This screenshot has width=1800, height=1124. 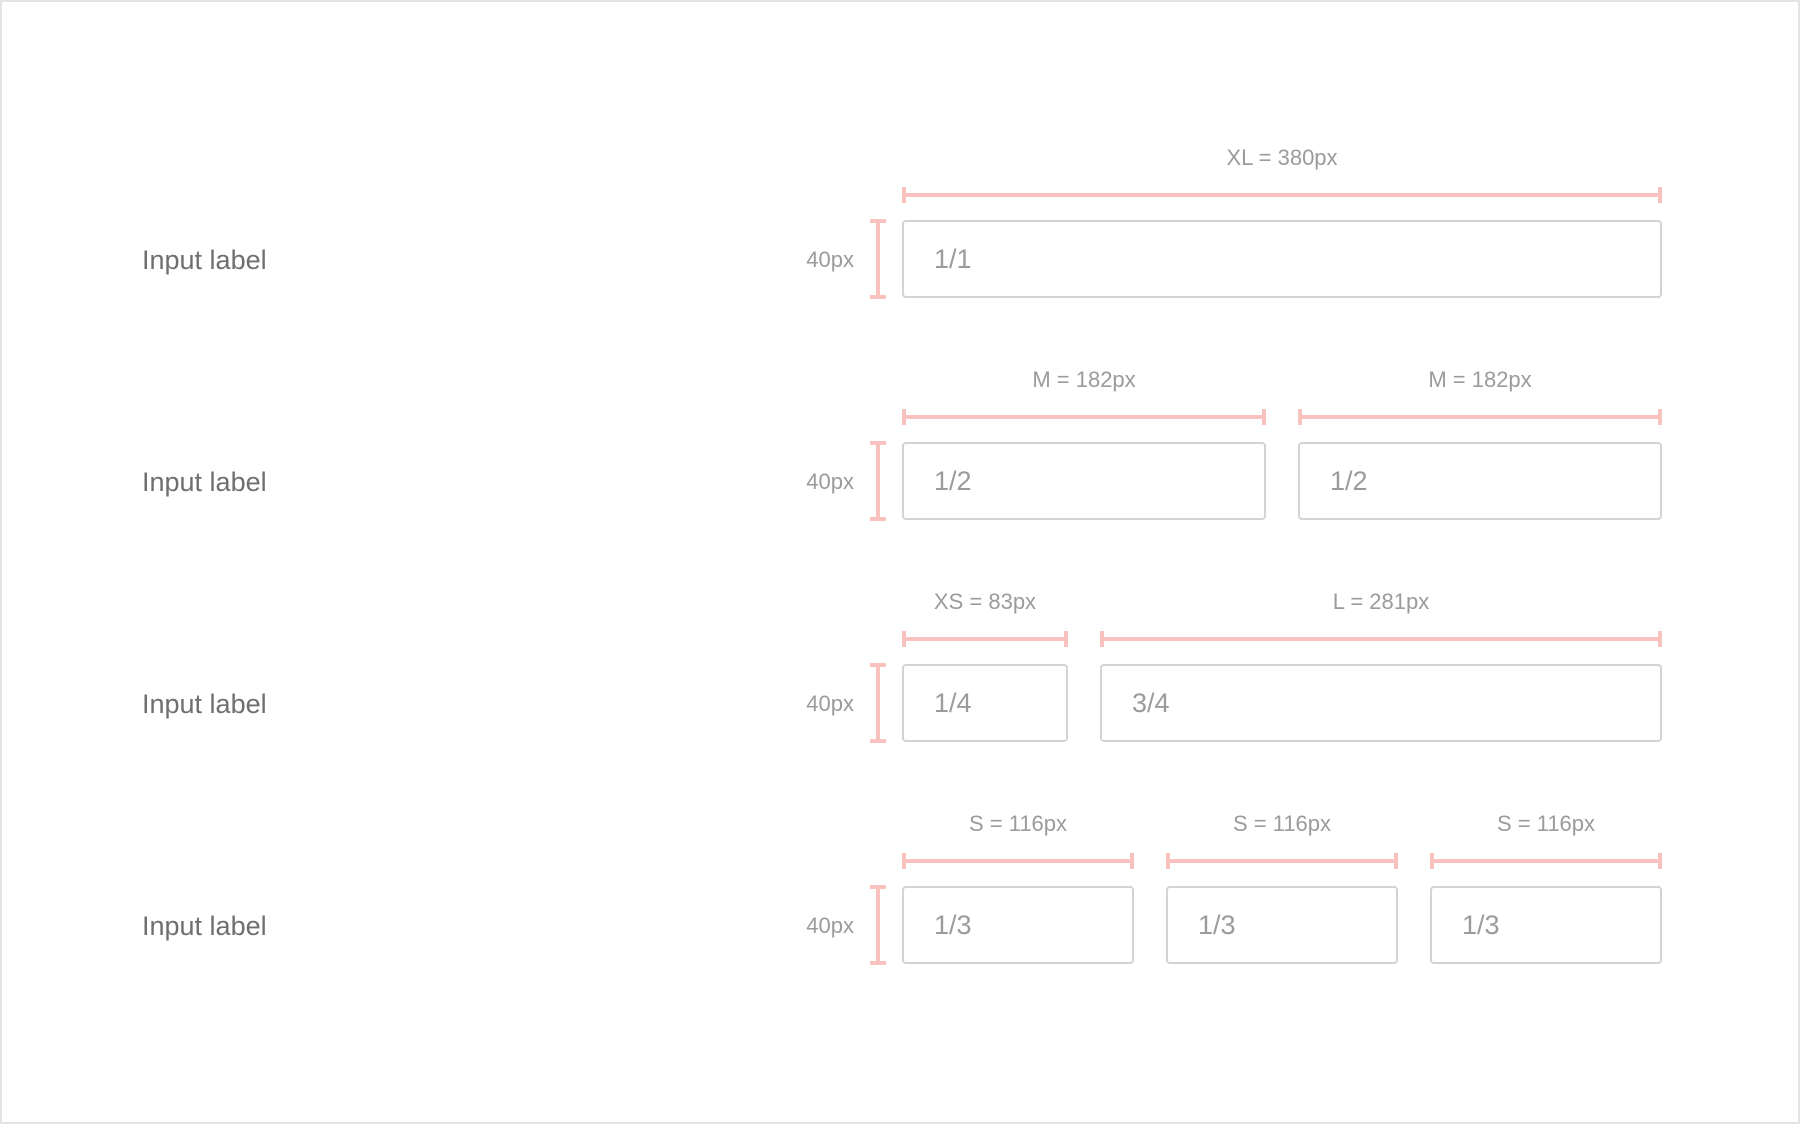 What do you see at coordinates (1381, 601) in the screenshot?
I see `width-annotation: L = 281px` at bounding box center [1381, 601].